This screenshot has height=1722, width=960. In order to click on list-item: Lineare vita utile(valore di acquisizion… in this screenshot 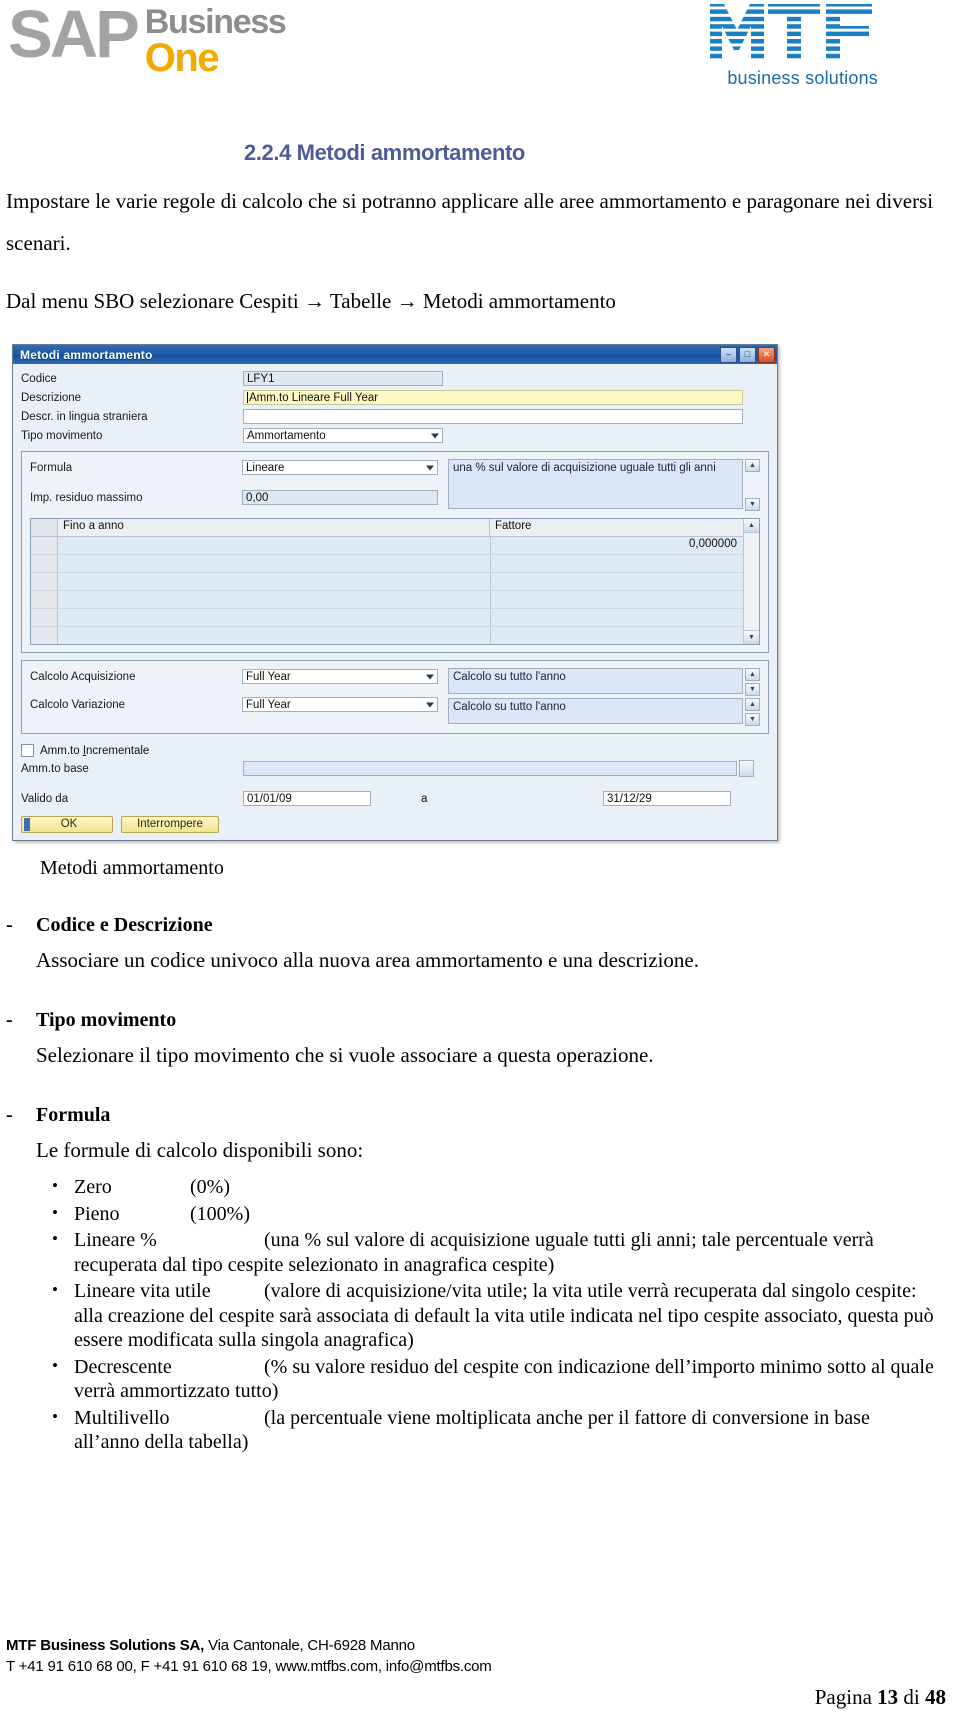, I will do `click(495, 1315)`.